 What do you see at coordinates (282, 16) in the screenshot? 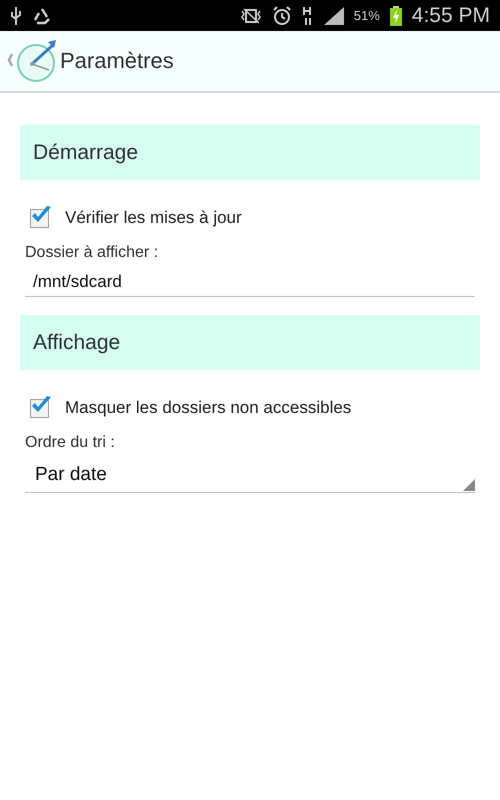
I see `alarm-icon` at bounding box center [282, 16].